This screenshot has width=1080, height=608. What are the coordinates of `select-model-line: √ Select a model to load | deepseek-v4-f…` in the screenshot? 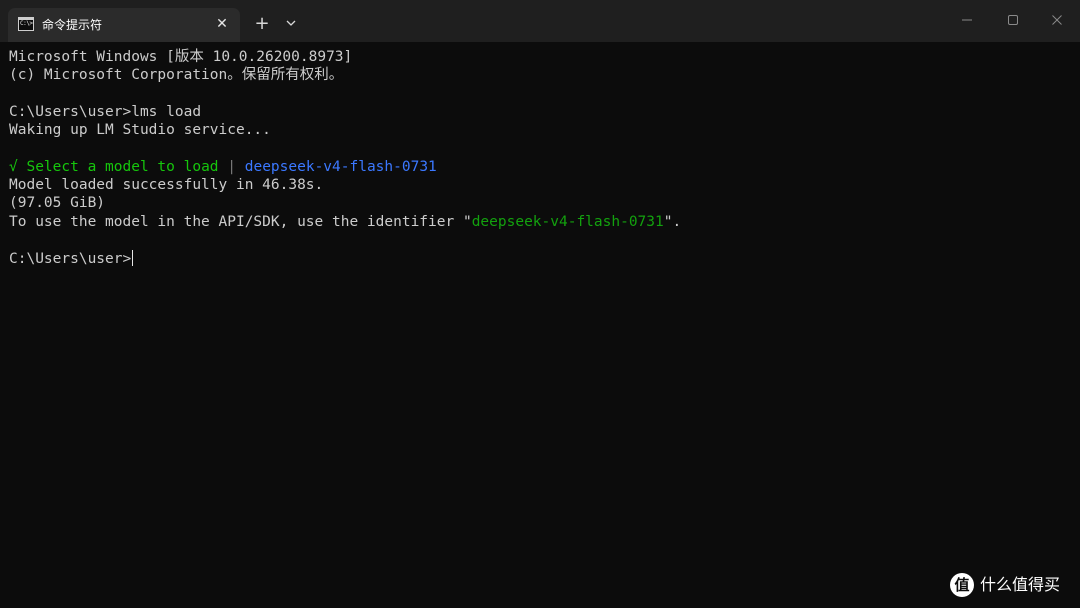 It's located at (223, 167).